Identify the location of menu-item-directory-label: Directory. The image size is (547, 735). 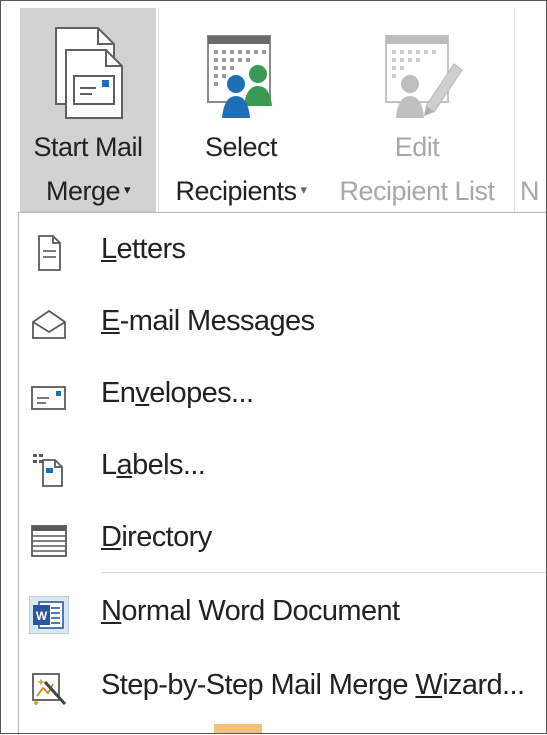
(156, 537).